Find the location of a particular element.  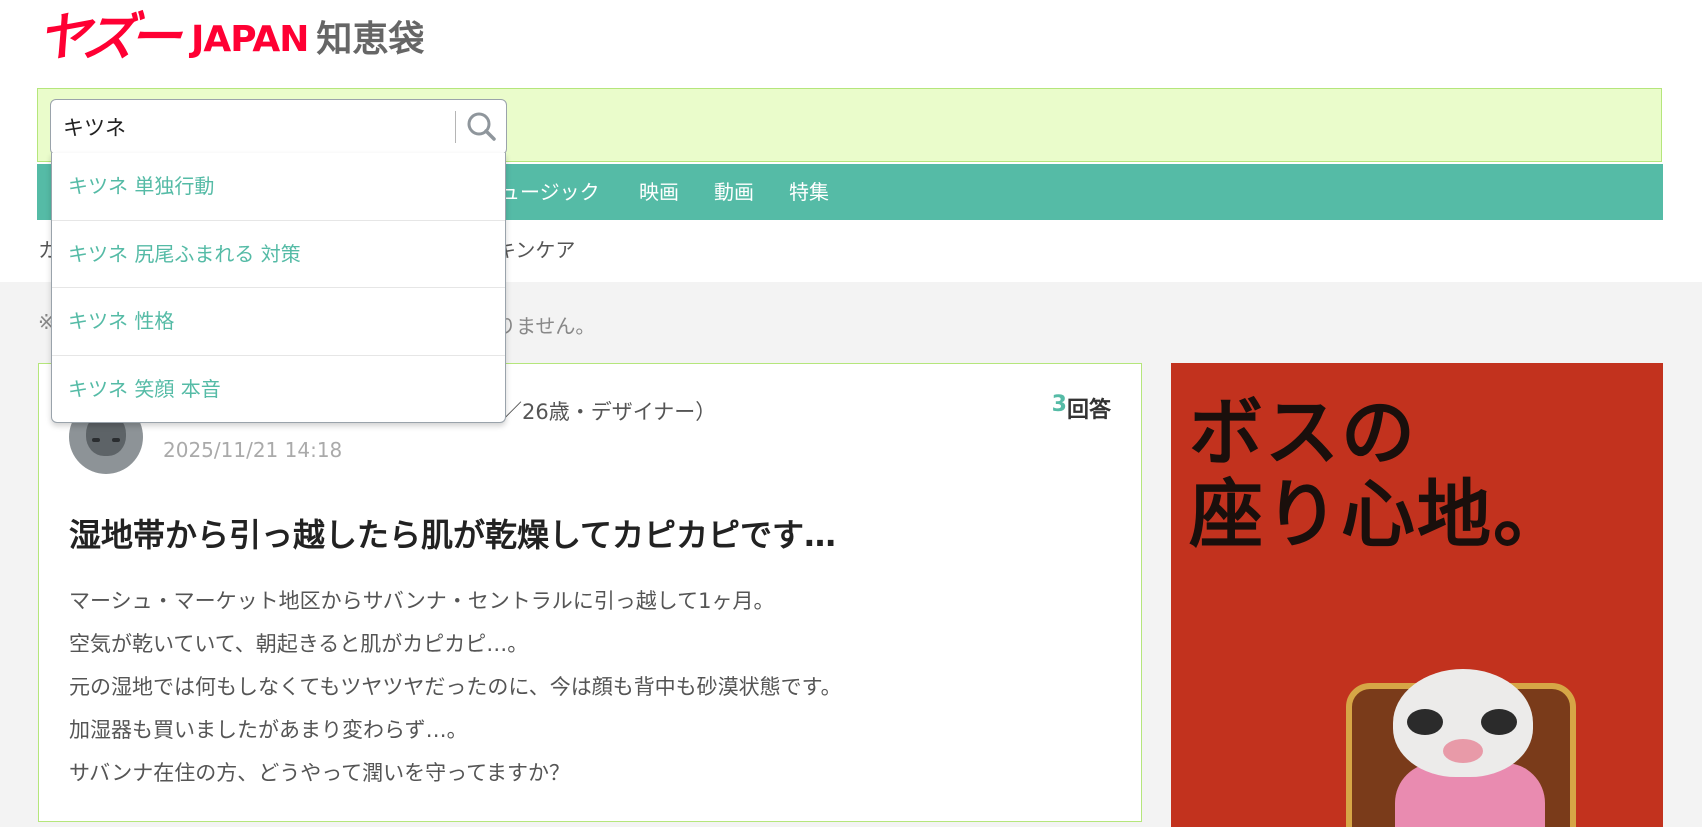

logo-brand: JAPAN is located at coordinates (250, 39).